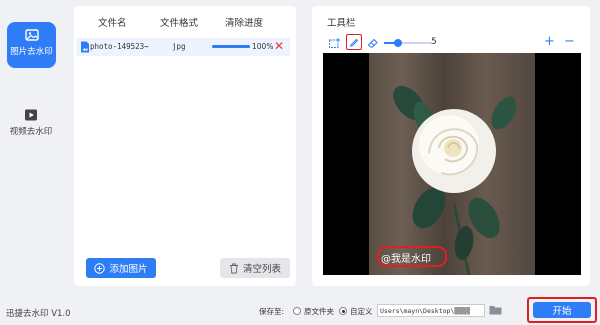 The width and height of the screenshot is (600, 325). Describe the element at coordinates (31, 132) in the screenshot. I see `nav-item-label: 视频去水印` at that location.